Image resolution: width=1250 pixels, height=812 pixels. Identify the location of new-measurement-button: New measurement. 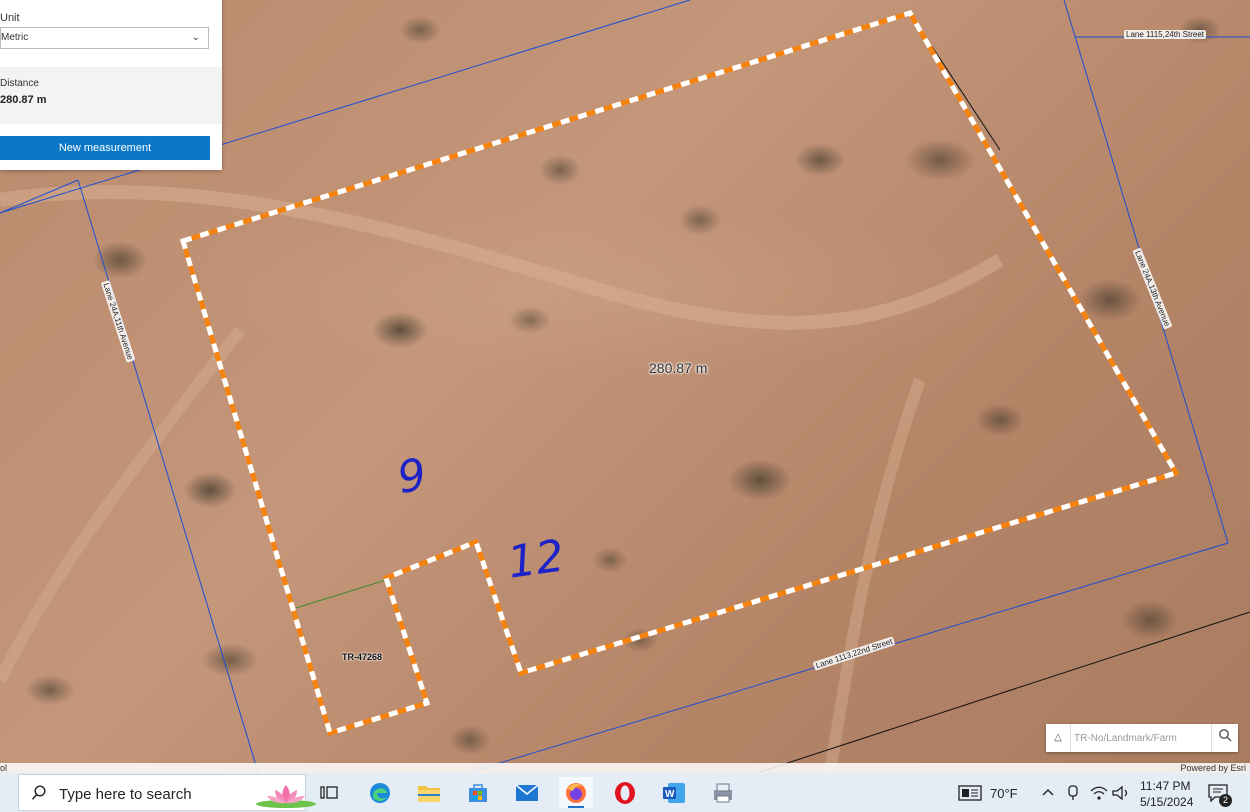
(105, 148).